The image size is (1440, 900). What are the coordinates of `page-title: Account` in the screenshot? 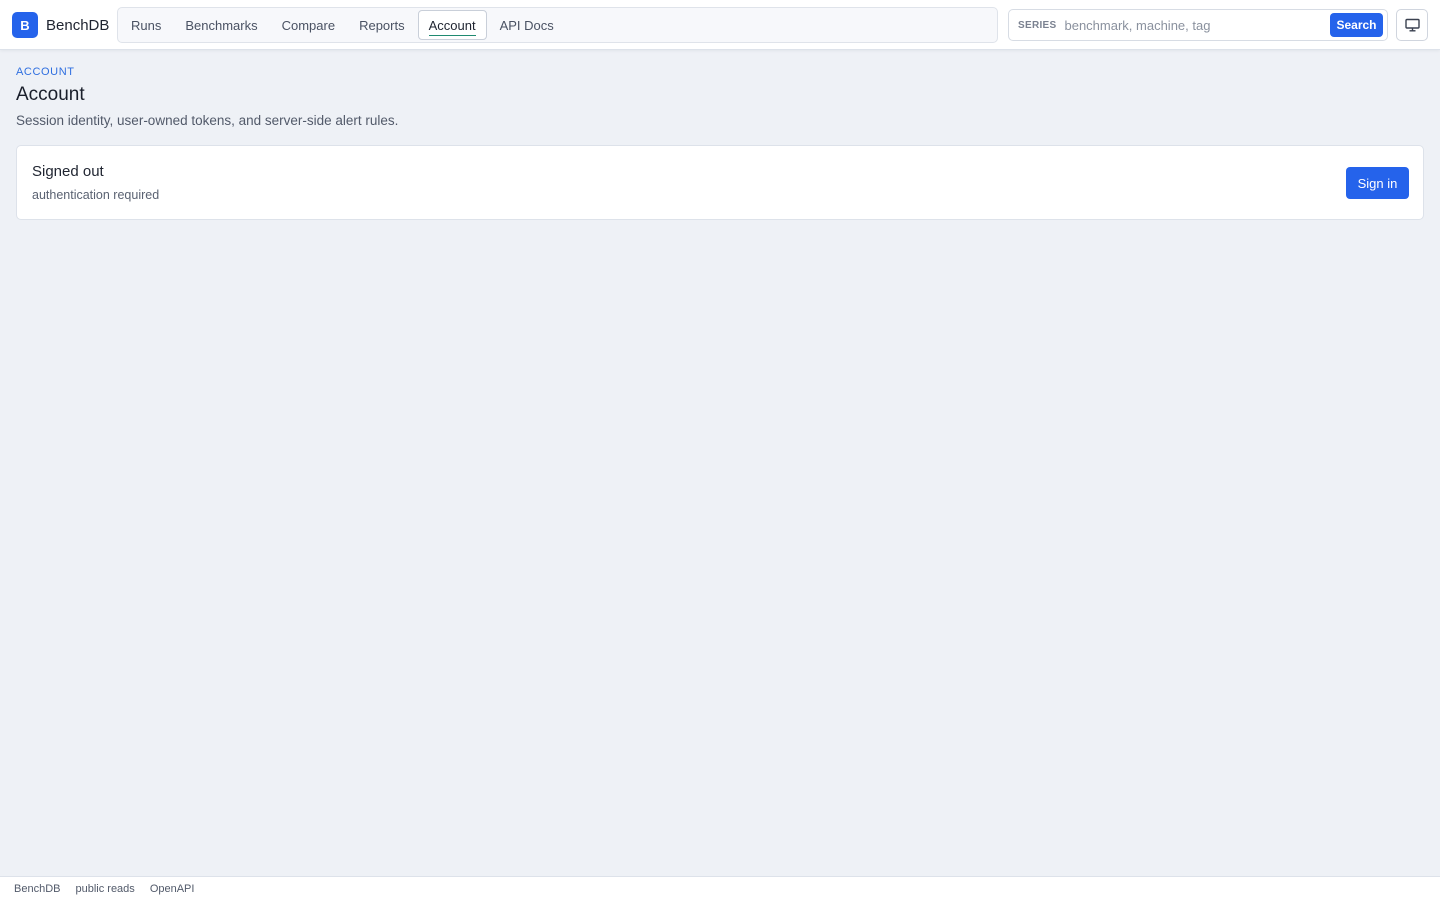 It's located at (50, 94).